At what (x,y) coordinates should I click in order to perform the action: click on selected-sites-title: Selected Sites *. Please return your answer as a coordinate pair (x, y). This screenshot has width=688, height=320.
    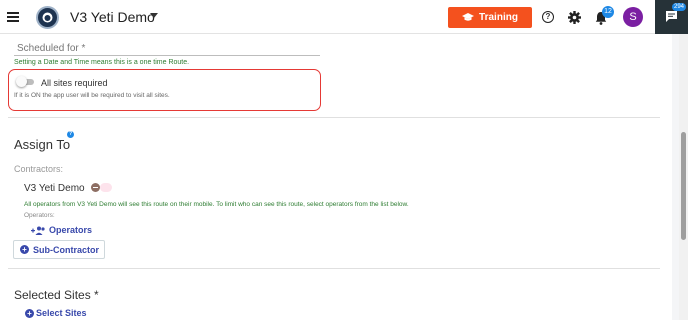
    Looking at the image, I should click on (56, 295).